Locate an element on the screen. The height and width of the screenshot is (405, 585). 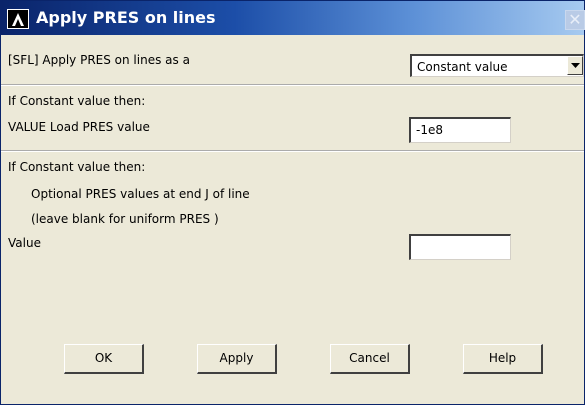
end-value-label: Value is located at coordinates (24, 243).